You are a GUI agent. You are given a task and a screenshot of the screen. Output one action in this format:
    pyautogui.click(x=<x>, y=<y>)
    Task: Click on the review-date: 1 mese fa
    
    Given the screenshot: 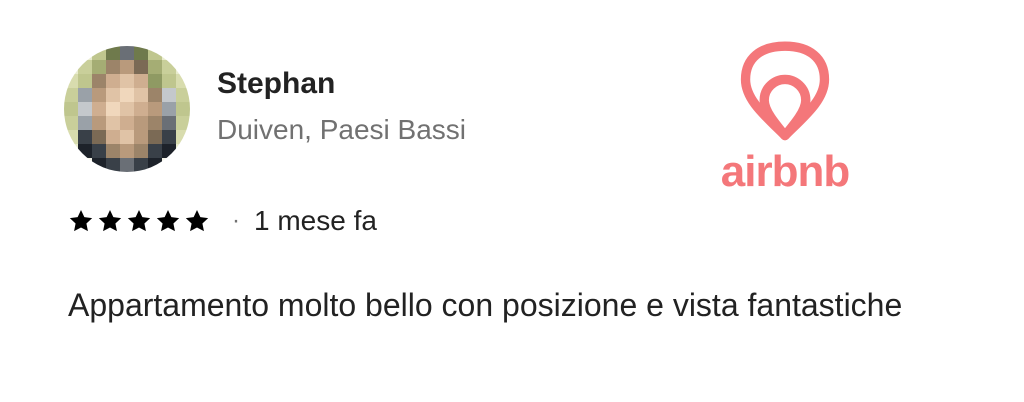 What is the action you would take?
    pyautogui.click(x=315, y=220)
    